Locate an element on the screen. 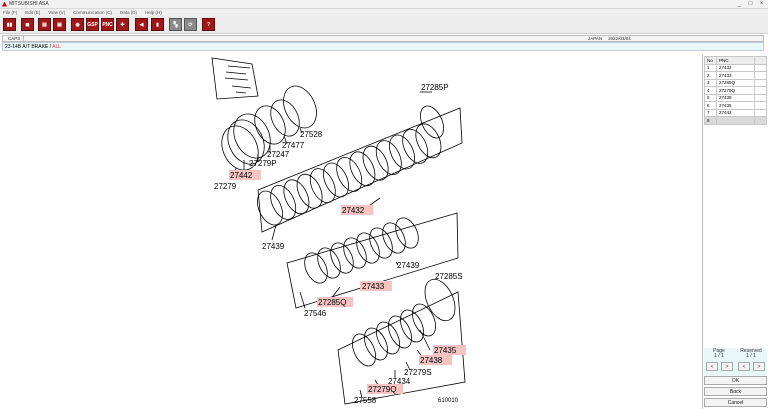 The height and width of the screenshot is (409, 768). table-row: 5 27438 is located at coordinates (735, 97).